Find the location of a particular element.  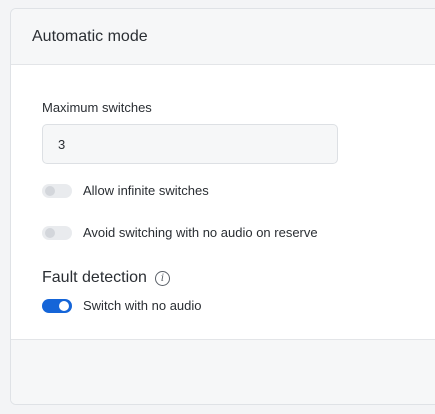

switch-with-no-audio-label: Switch with no audio is located at coordinates (142, 305).